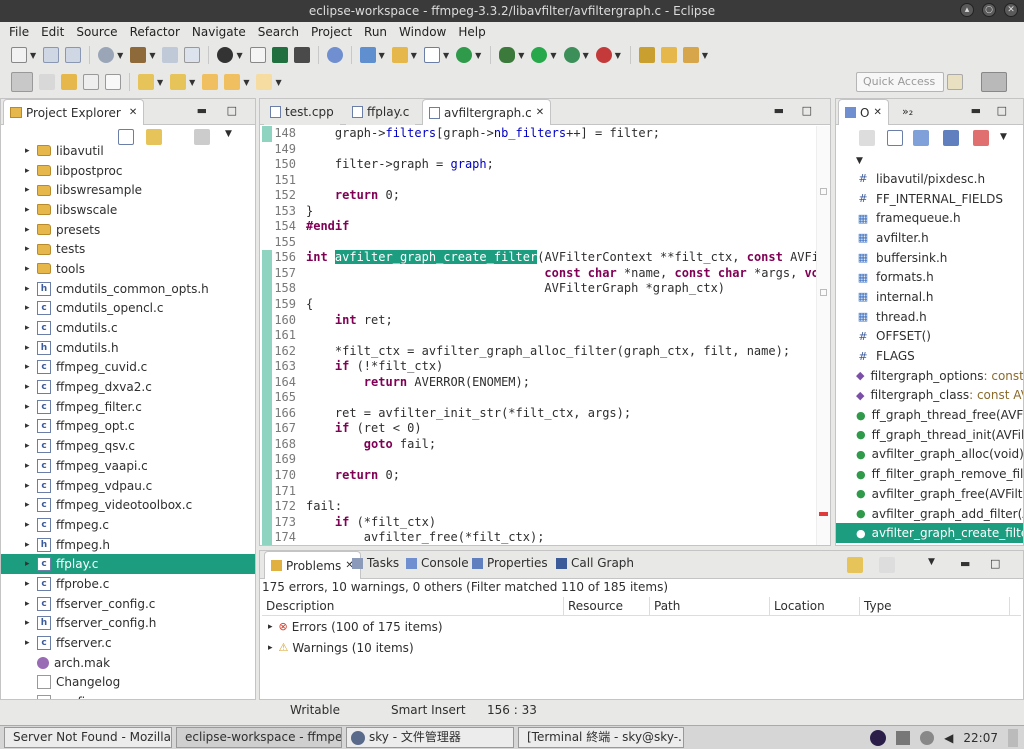 This screenshot has width=1024, height=749. I want to click on clock: 22:07, so click(980, 738).